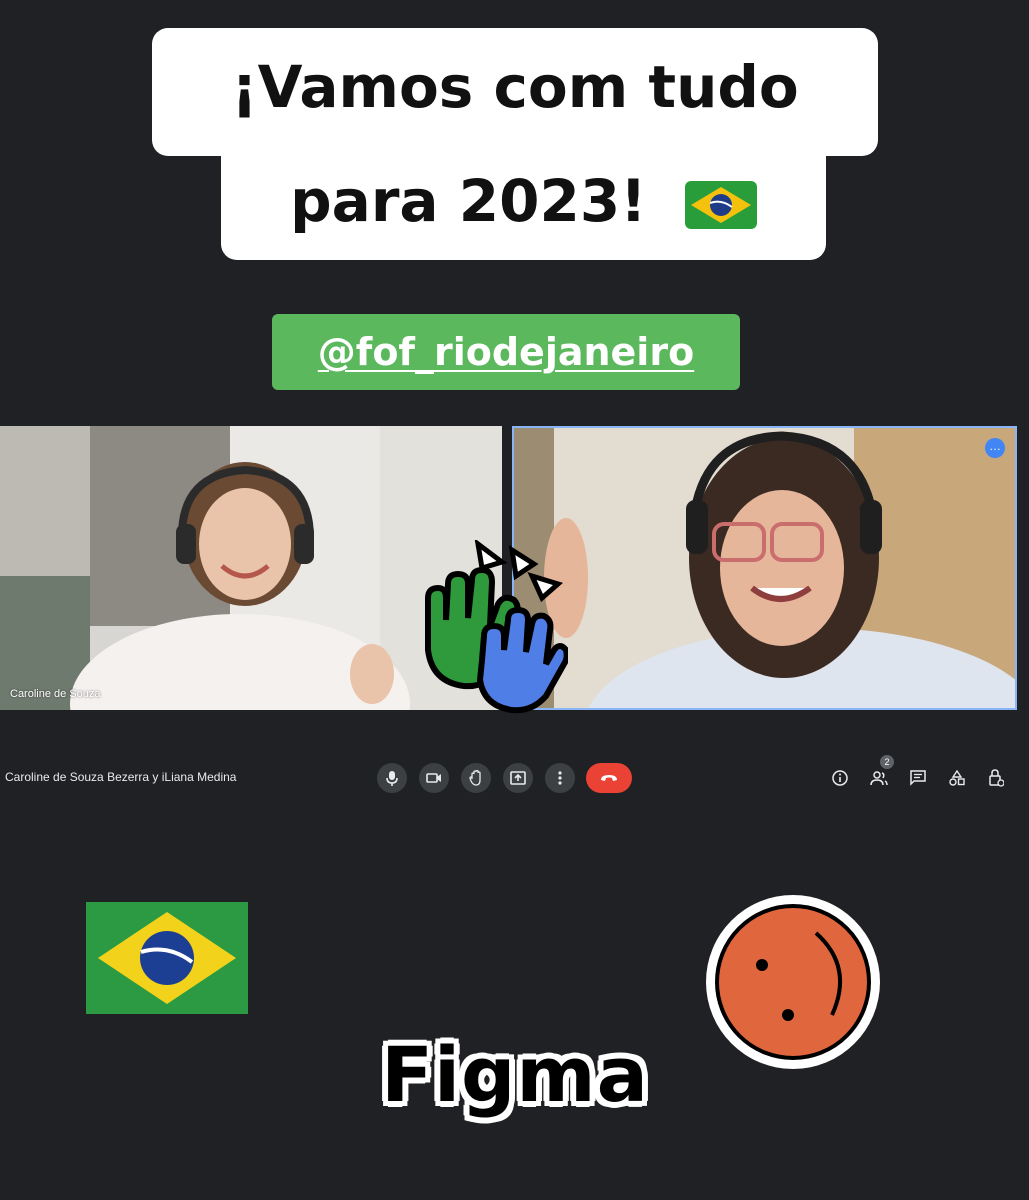  I want to click on host-controls-icon, so click(996, 778).